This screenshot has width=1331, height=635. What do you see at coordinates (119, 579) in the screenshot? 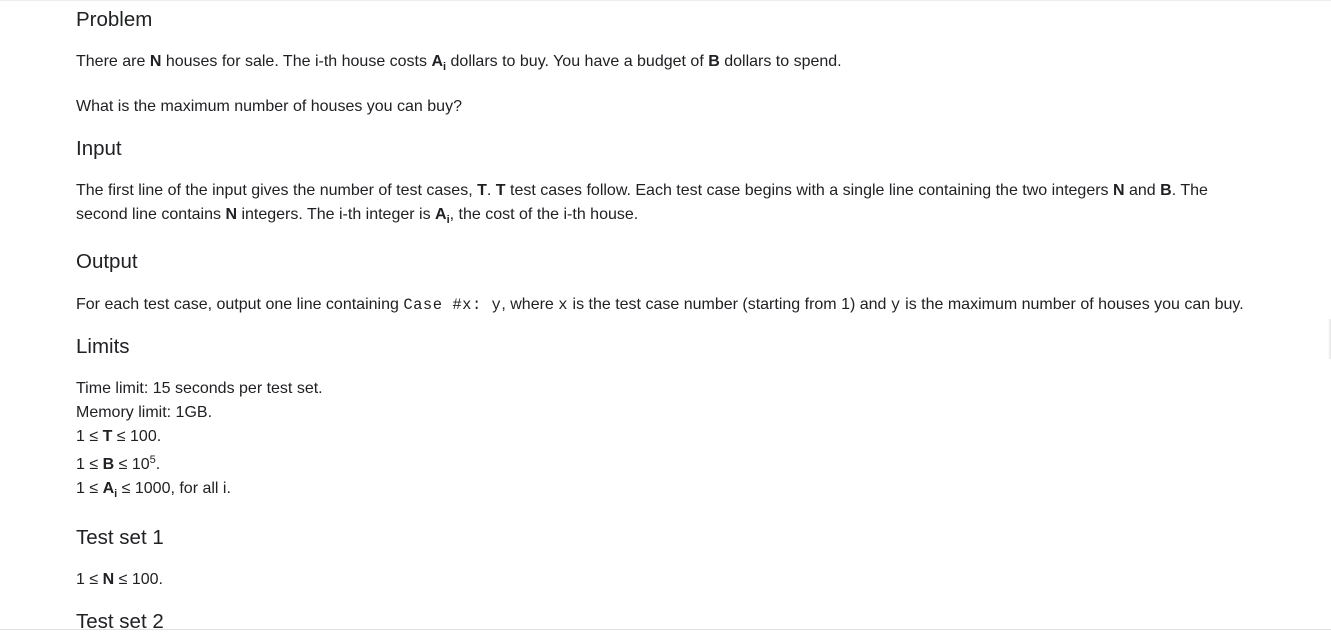
I see `test-set-1-constraint: 1 ≤ N ≤ 100.` at bounding box center [119, 579].